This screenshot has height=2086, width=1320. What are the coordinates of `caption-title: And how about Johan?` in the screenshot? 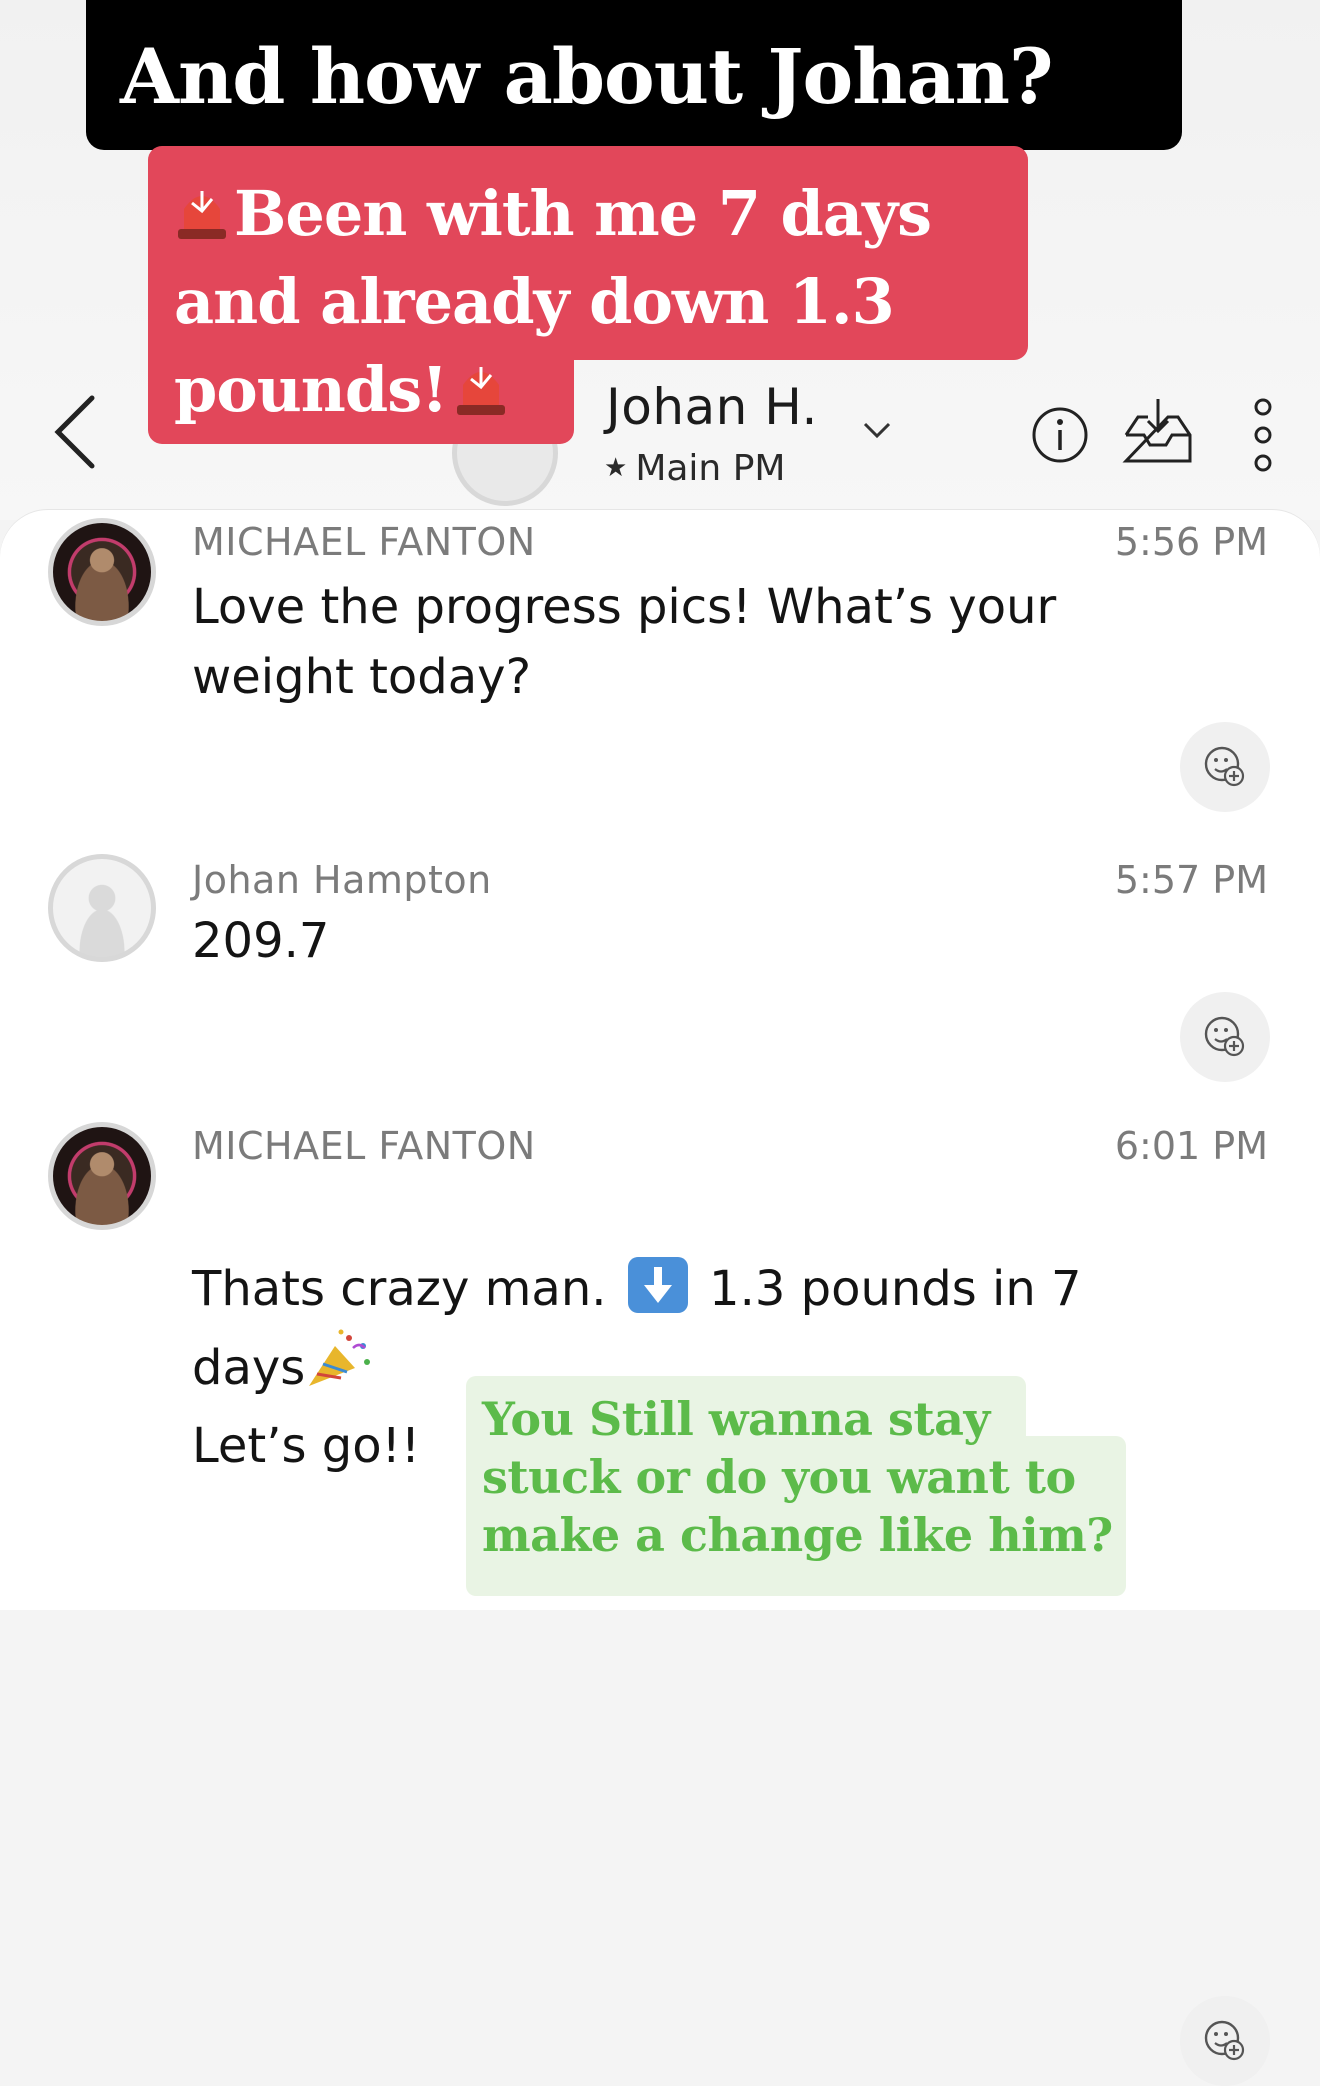 It's located at (586, 76).